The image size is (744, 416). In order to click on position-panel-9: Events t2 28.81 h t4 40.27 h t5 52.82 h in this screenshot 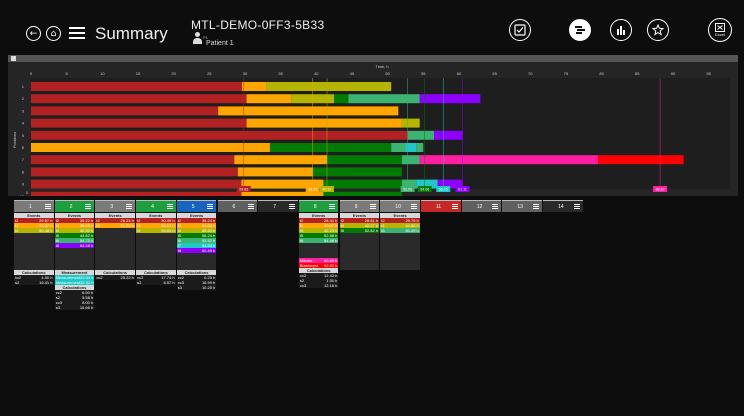, I will do `click(359, 241)`.